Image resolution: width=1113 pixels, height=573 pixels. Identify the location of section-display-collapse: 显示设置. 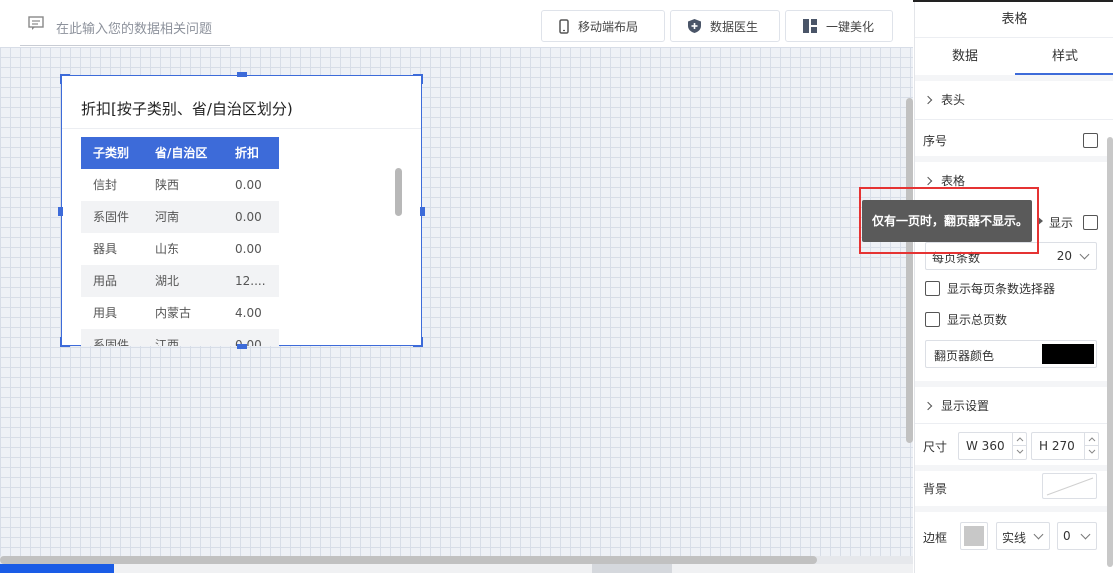
(956, 405).